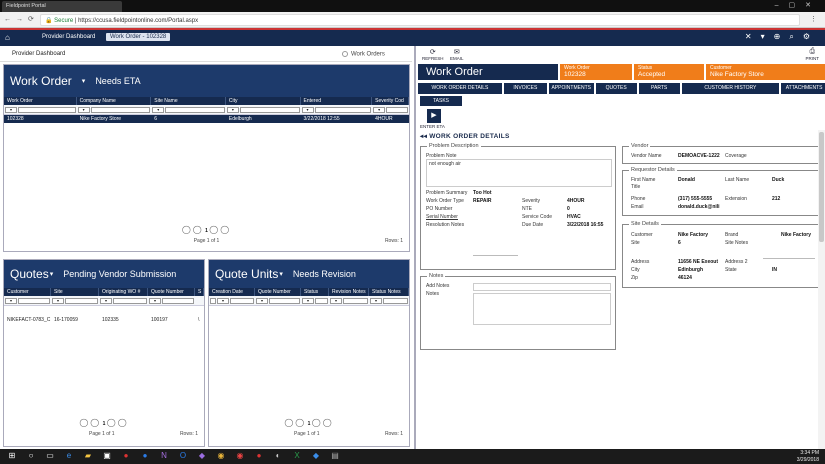 This screenshot has height=464, width=825. Describe the element at coordinates (813, 54) in the screenshot. I see `print-button: ⎙ PRINT` at that location.